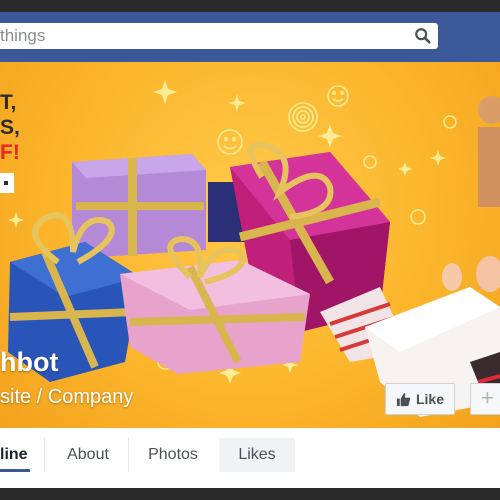  I want to click on promo-line-1: T,, so click(8, 102).